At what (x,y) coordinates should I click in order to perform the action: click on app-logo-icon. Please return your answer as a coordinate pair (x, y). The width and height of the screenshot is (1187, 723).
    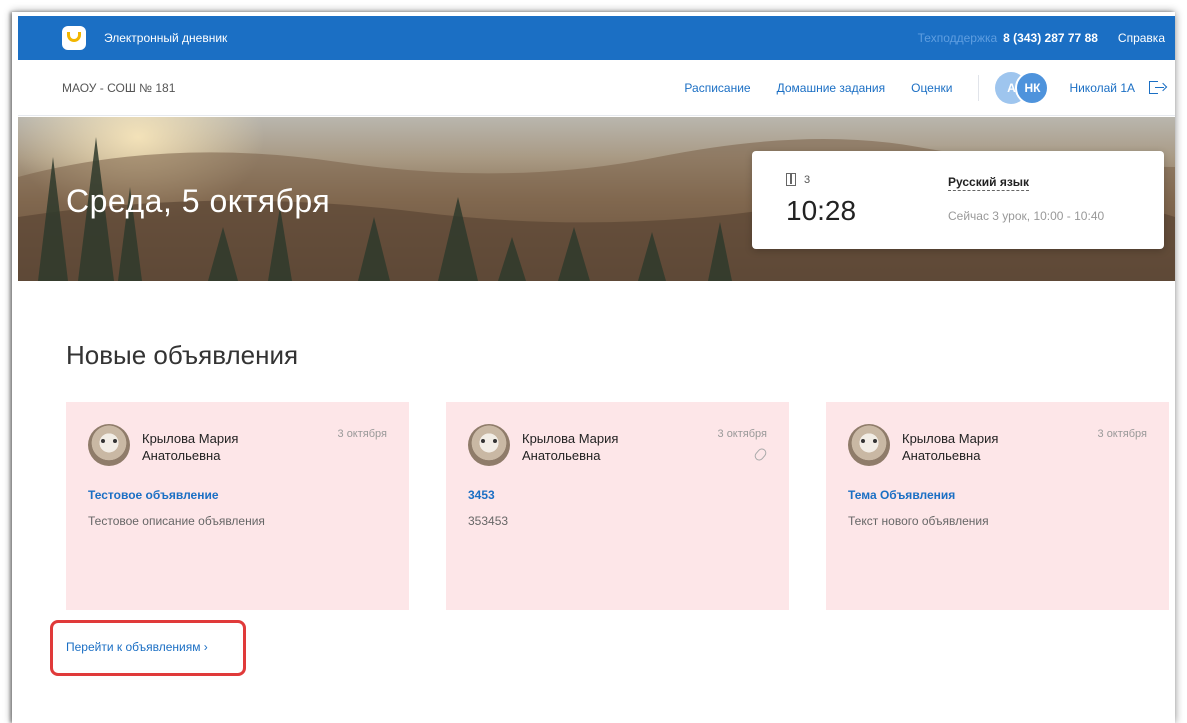
    Looking at the image, I should click on (74, 38).